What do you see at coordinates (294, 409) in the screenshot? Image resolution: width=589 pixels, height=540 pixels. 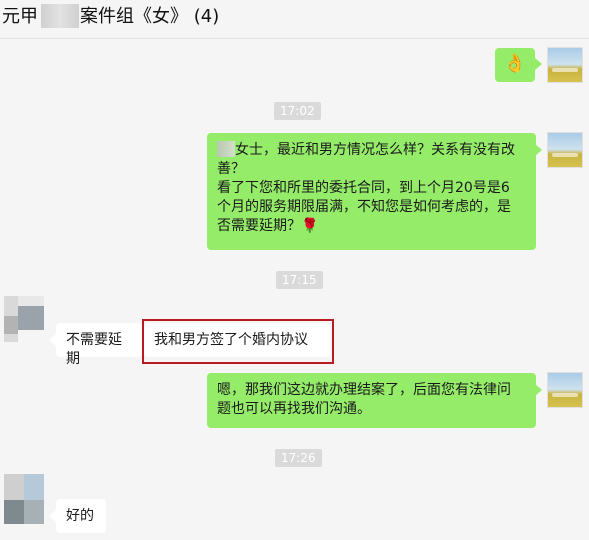 I see `message-line: 题也可以再找我们沟通。` at bounding box center [294, 409].